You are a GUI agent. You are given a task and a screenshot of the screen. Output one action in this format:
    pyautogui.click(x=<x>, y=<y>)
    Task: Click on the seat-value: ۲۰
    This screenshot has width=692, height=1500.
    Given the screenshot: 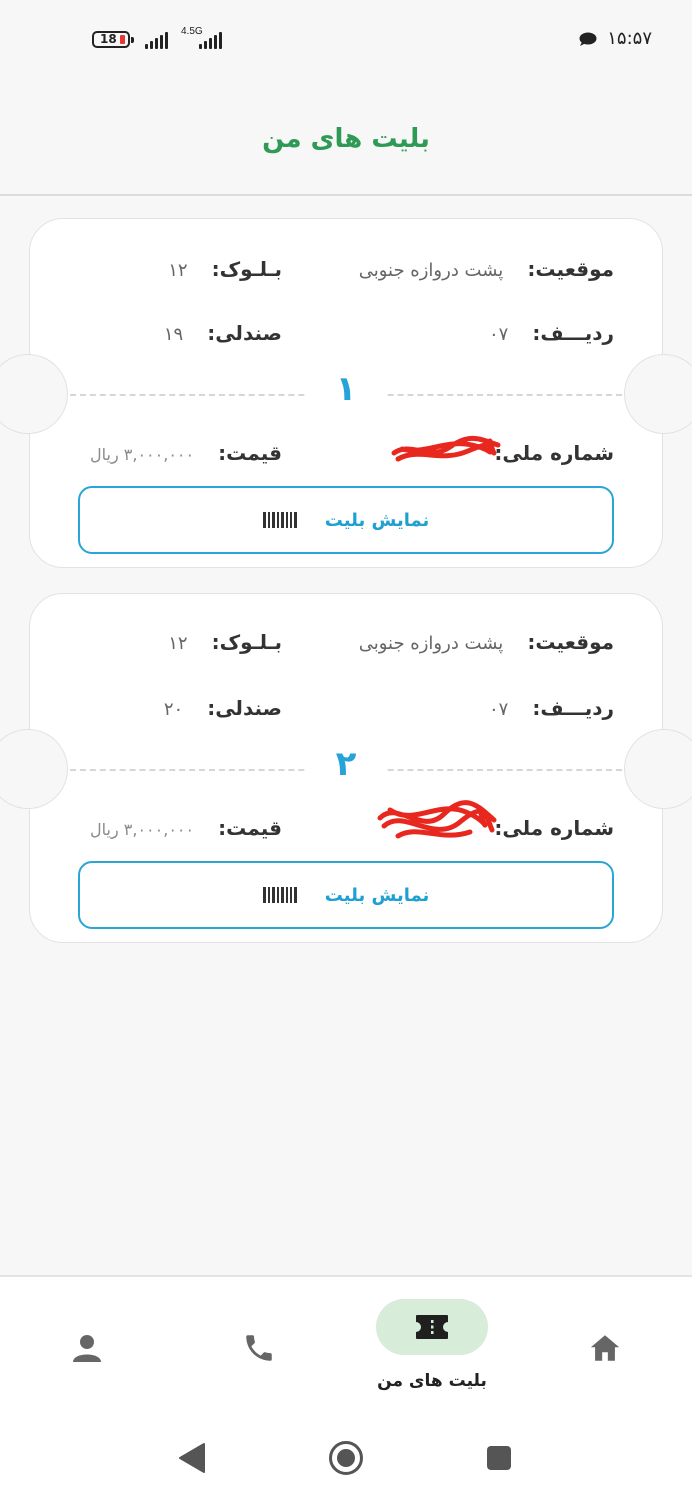 What is the action you would take?
    pyautogui.click(x=173, y=709)
    